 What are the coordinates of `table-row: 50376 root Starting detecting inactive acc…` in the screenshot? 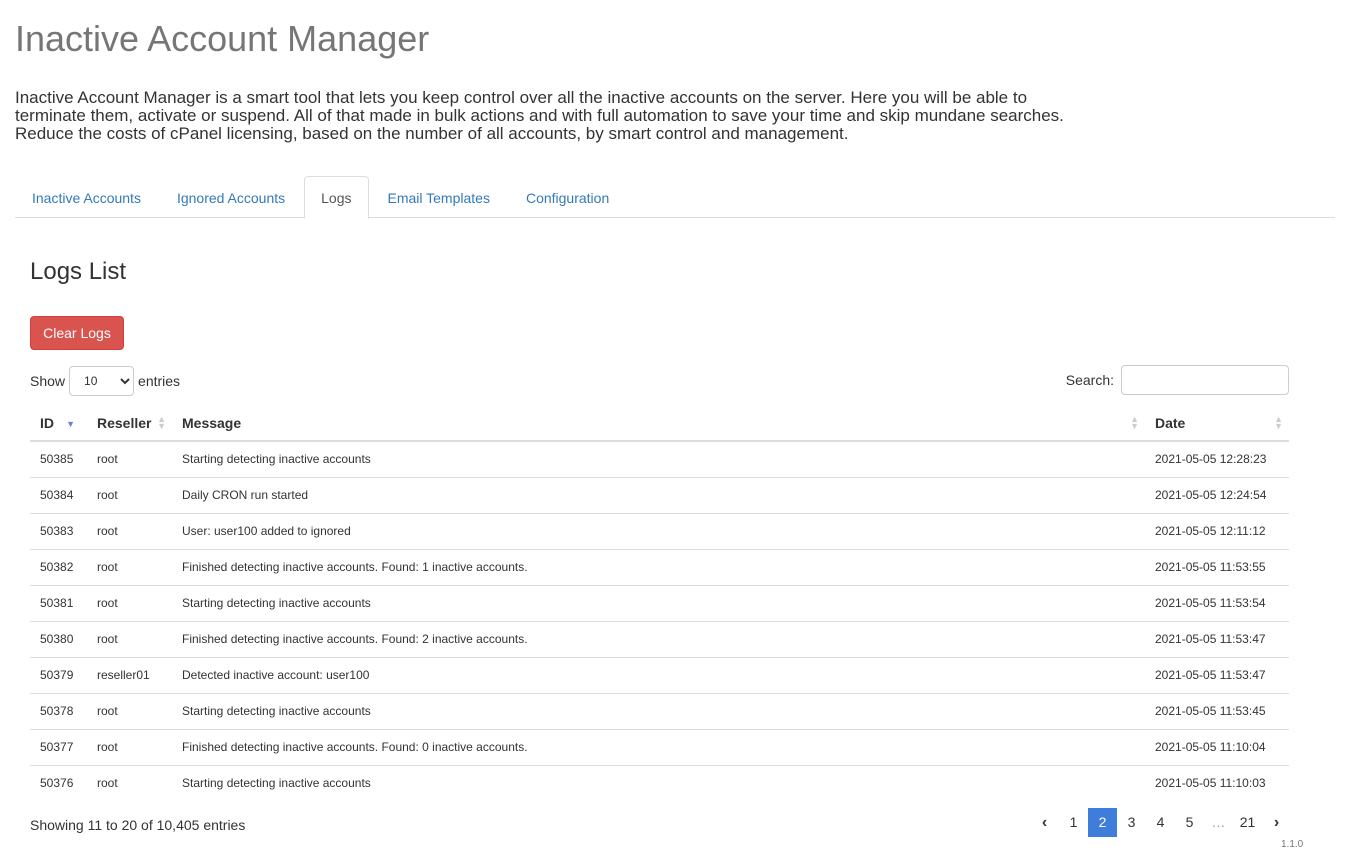 It's located at (659, 782).